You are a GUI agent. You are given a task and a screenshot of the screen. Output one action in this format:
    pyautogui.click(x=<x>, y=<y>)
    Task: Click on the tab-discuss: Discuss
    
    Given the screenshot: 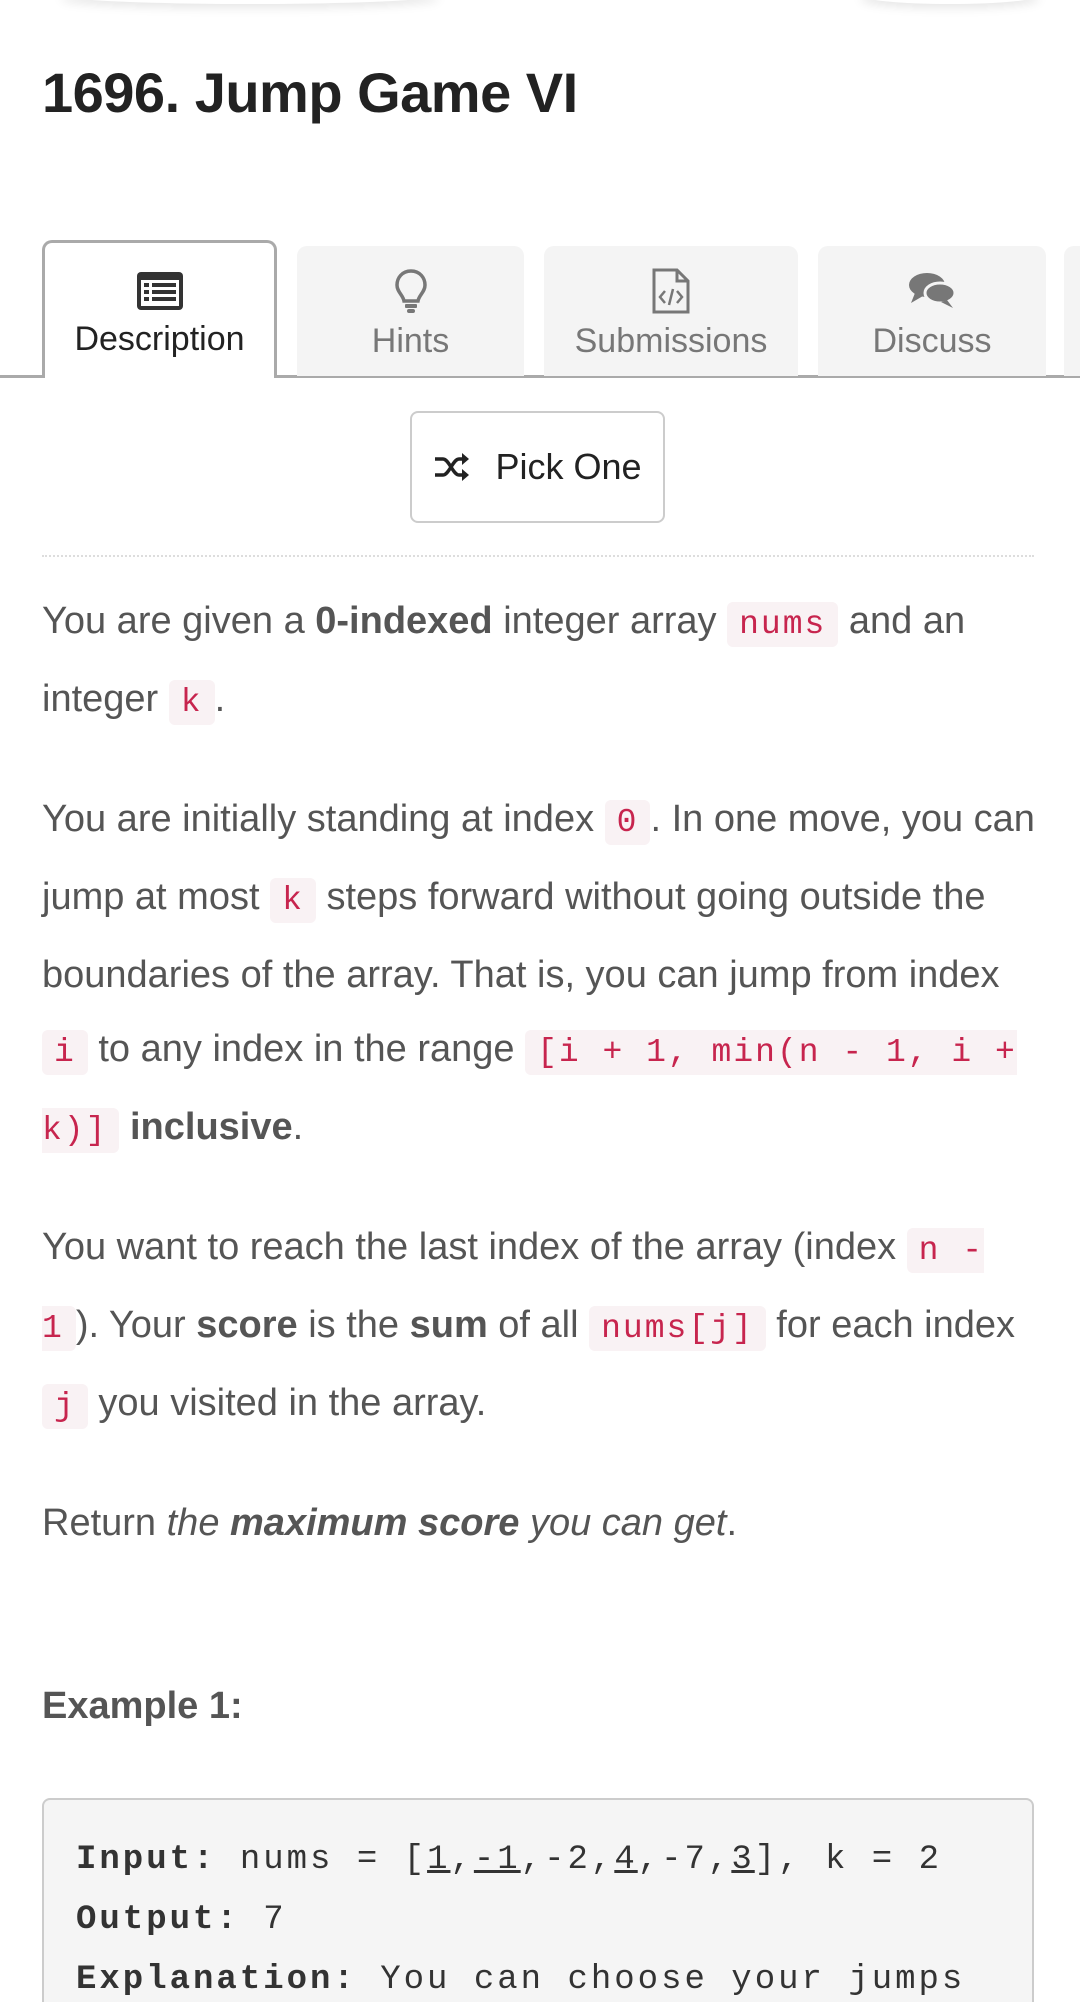 What is the action you would take?
    pyautogui.click(x=932, y=311)
    